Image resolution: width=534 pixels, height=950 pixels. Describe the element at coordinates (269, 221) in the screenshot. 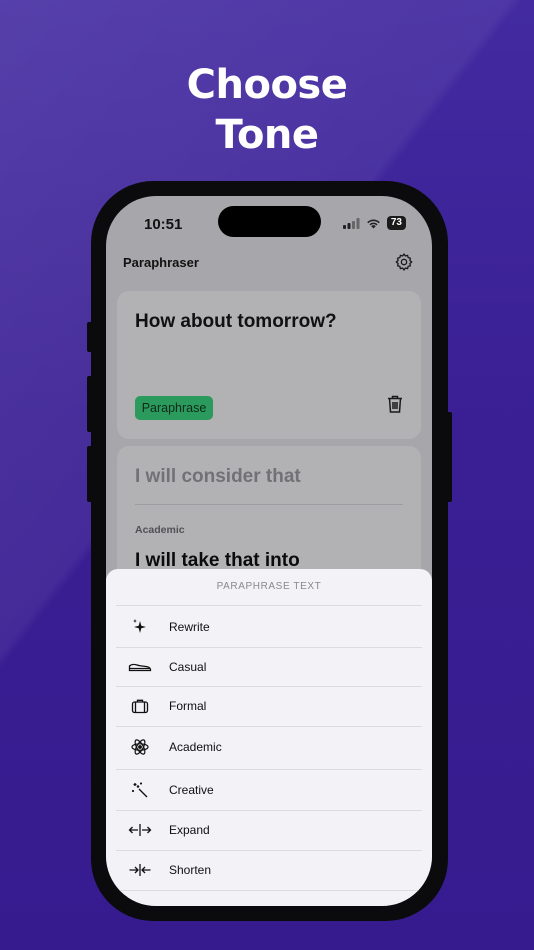

I see `dynamic-island` at that location.